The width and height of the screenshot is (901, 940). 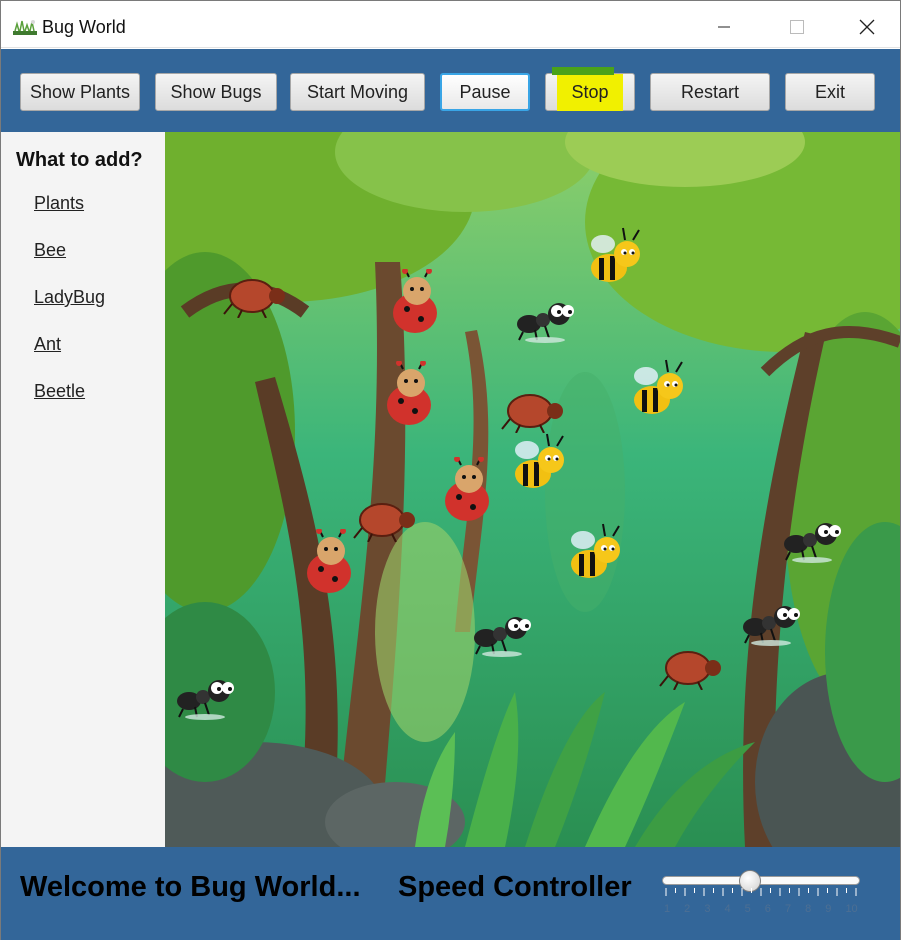 I want to click on maximize-button, so click(x=797, y=27).